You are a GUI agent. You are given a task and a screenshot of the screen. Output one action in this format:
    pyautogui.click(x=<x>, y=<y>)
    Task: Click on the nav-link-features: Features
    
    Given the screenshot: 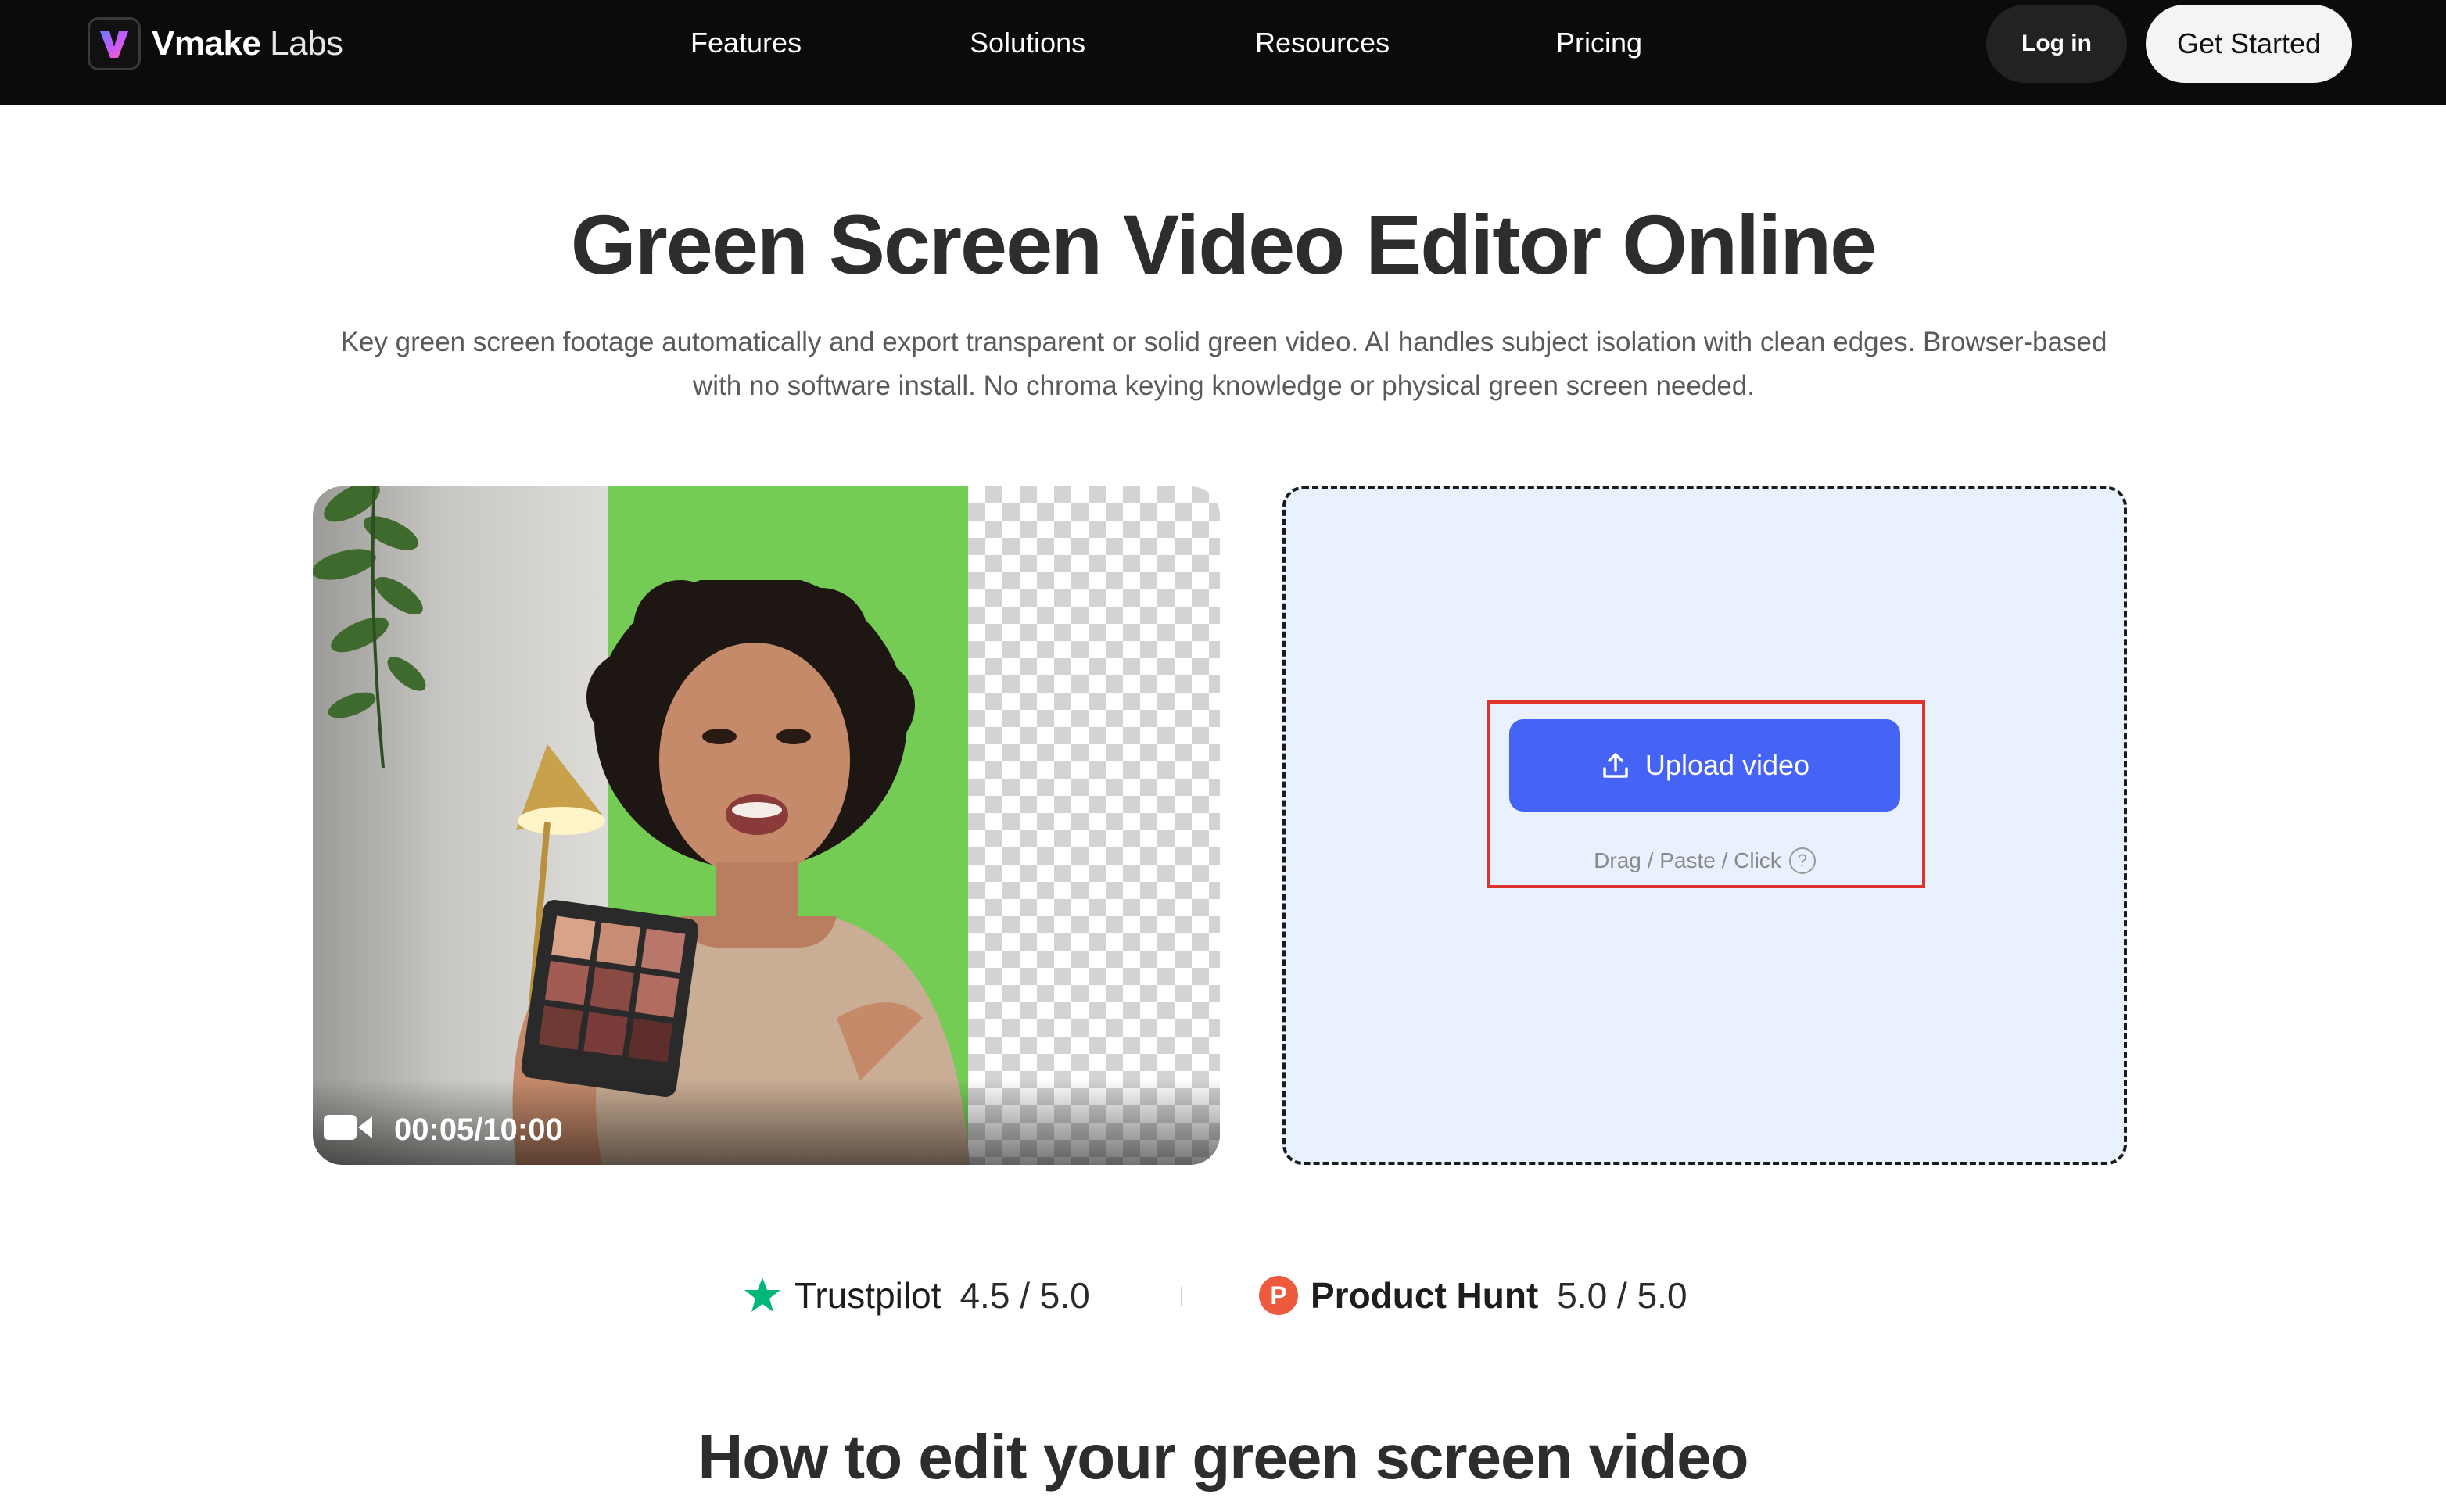 What is the action you would take?
    pyautogui.click(x=746, y=43)
    